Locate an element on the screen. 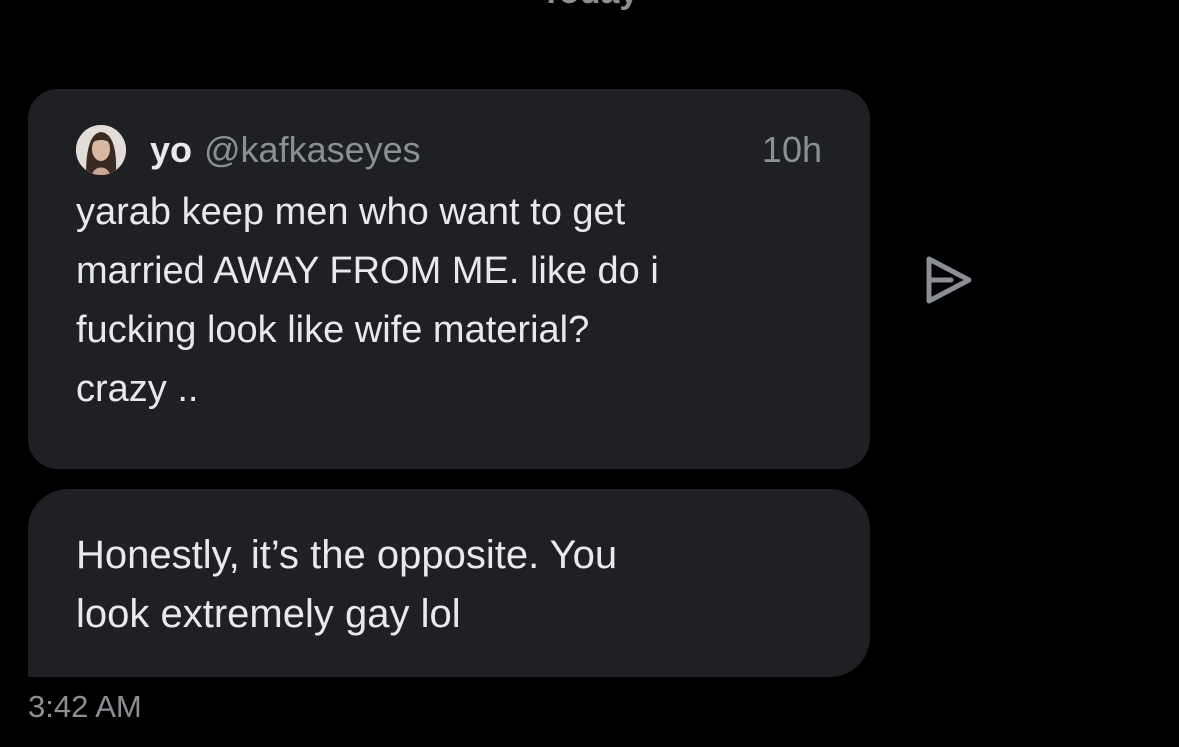 The width and height of the screenshot is (1179, 747). quoted-author-name: yo is located at coordinates (171, 149).